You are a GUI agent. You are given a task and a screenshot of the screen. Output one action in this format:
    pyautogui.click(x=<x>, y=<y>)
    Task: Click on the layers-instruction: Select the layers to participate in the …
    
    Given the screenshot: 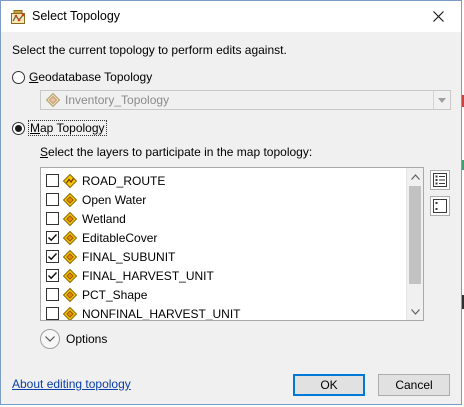 What is the action you would take?
    pyautogui.click(x=176, y=152)
    